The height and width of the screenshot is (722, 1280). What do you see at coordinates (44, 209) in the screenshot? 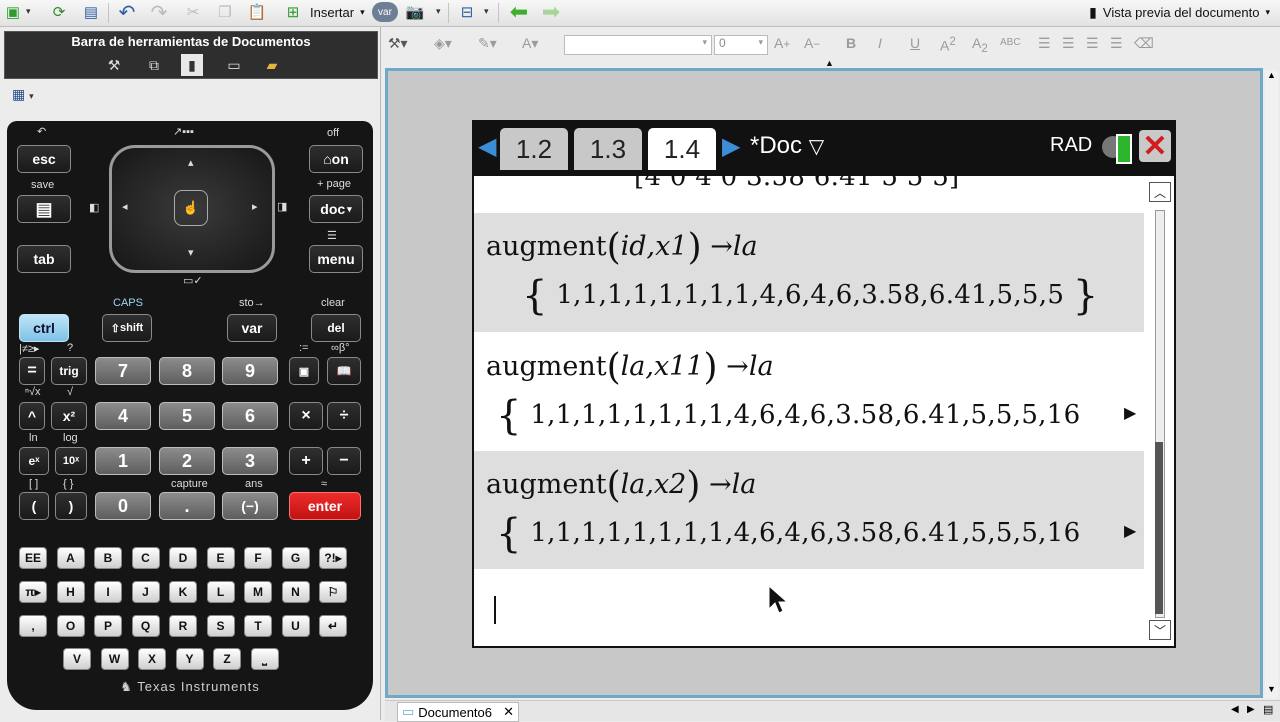
I see `scratchpad-key: ▤` at bounding box center [44, 209].